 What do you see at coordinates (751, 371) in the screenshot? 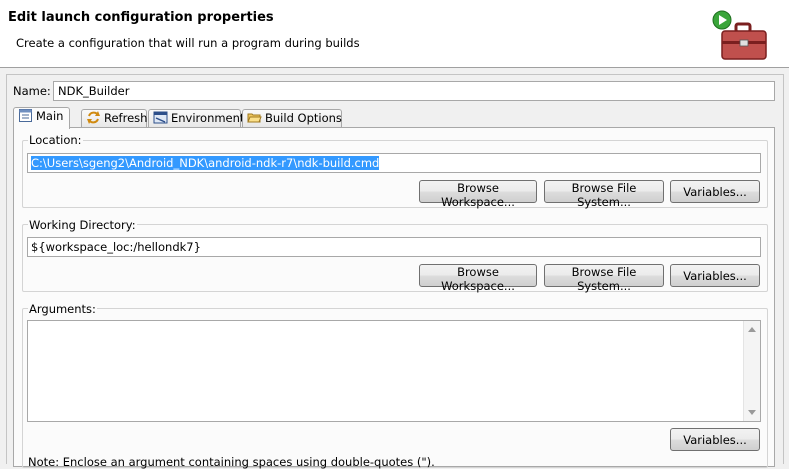
I see `arguments-scrollbar` at bounding box center [751, 371].